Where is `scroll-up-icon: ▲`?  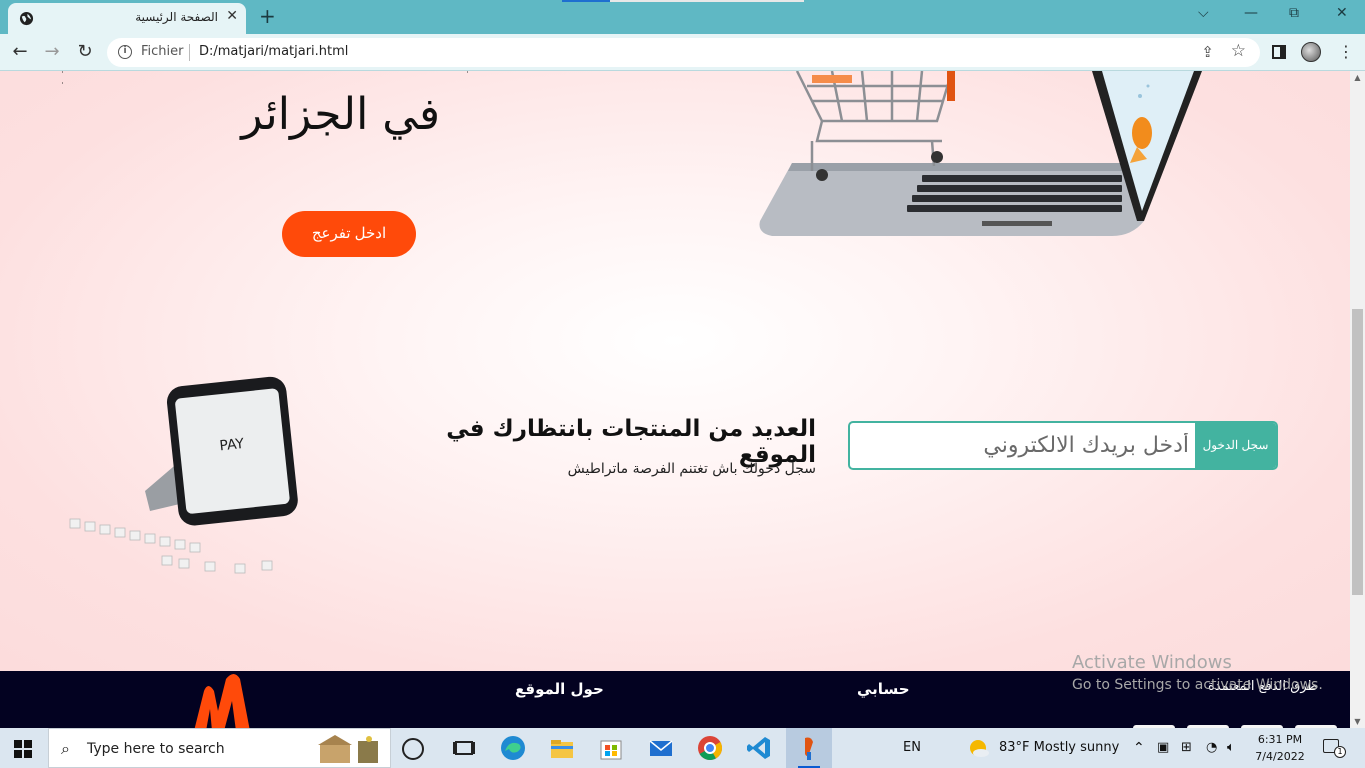 scroll-up-icon: ▲ is located at coordinates (1357, 77).